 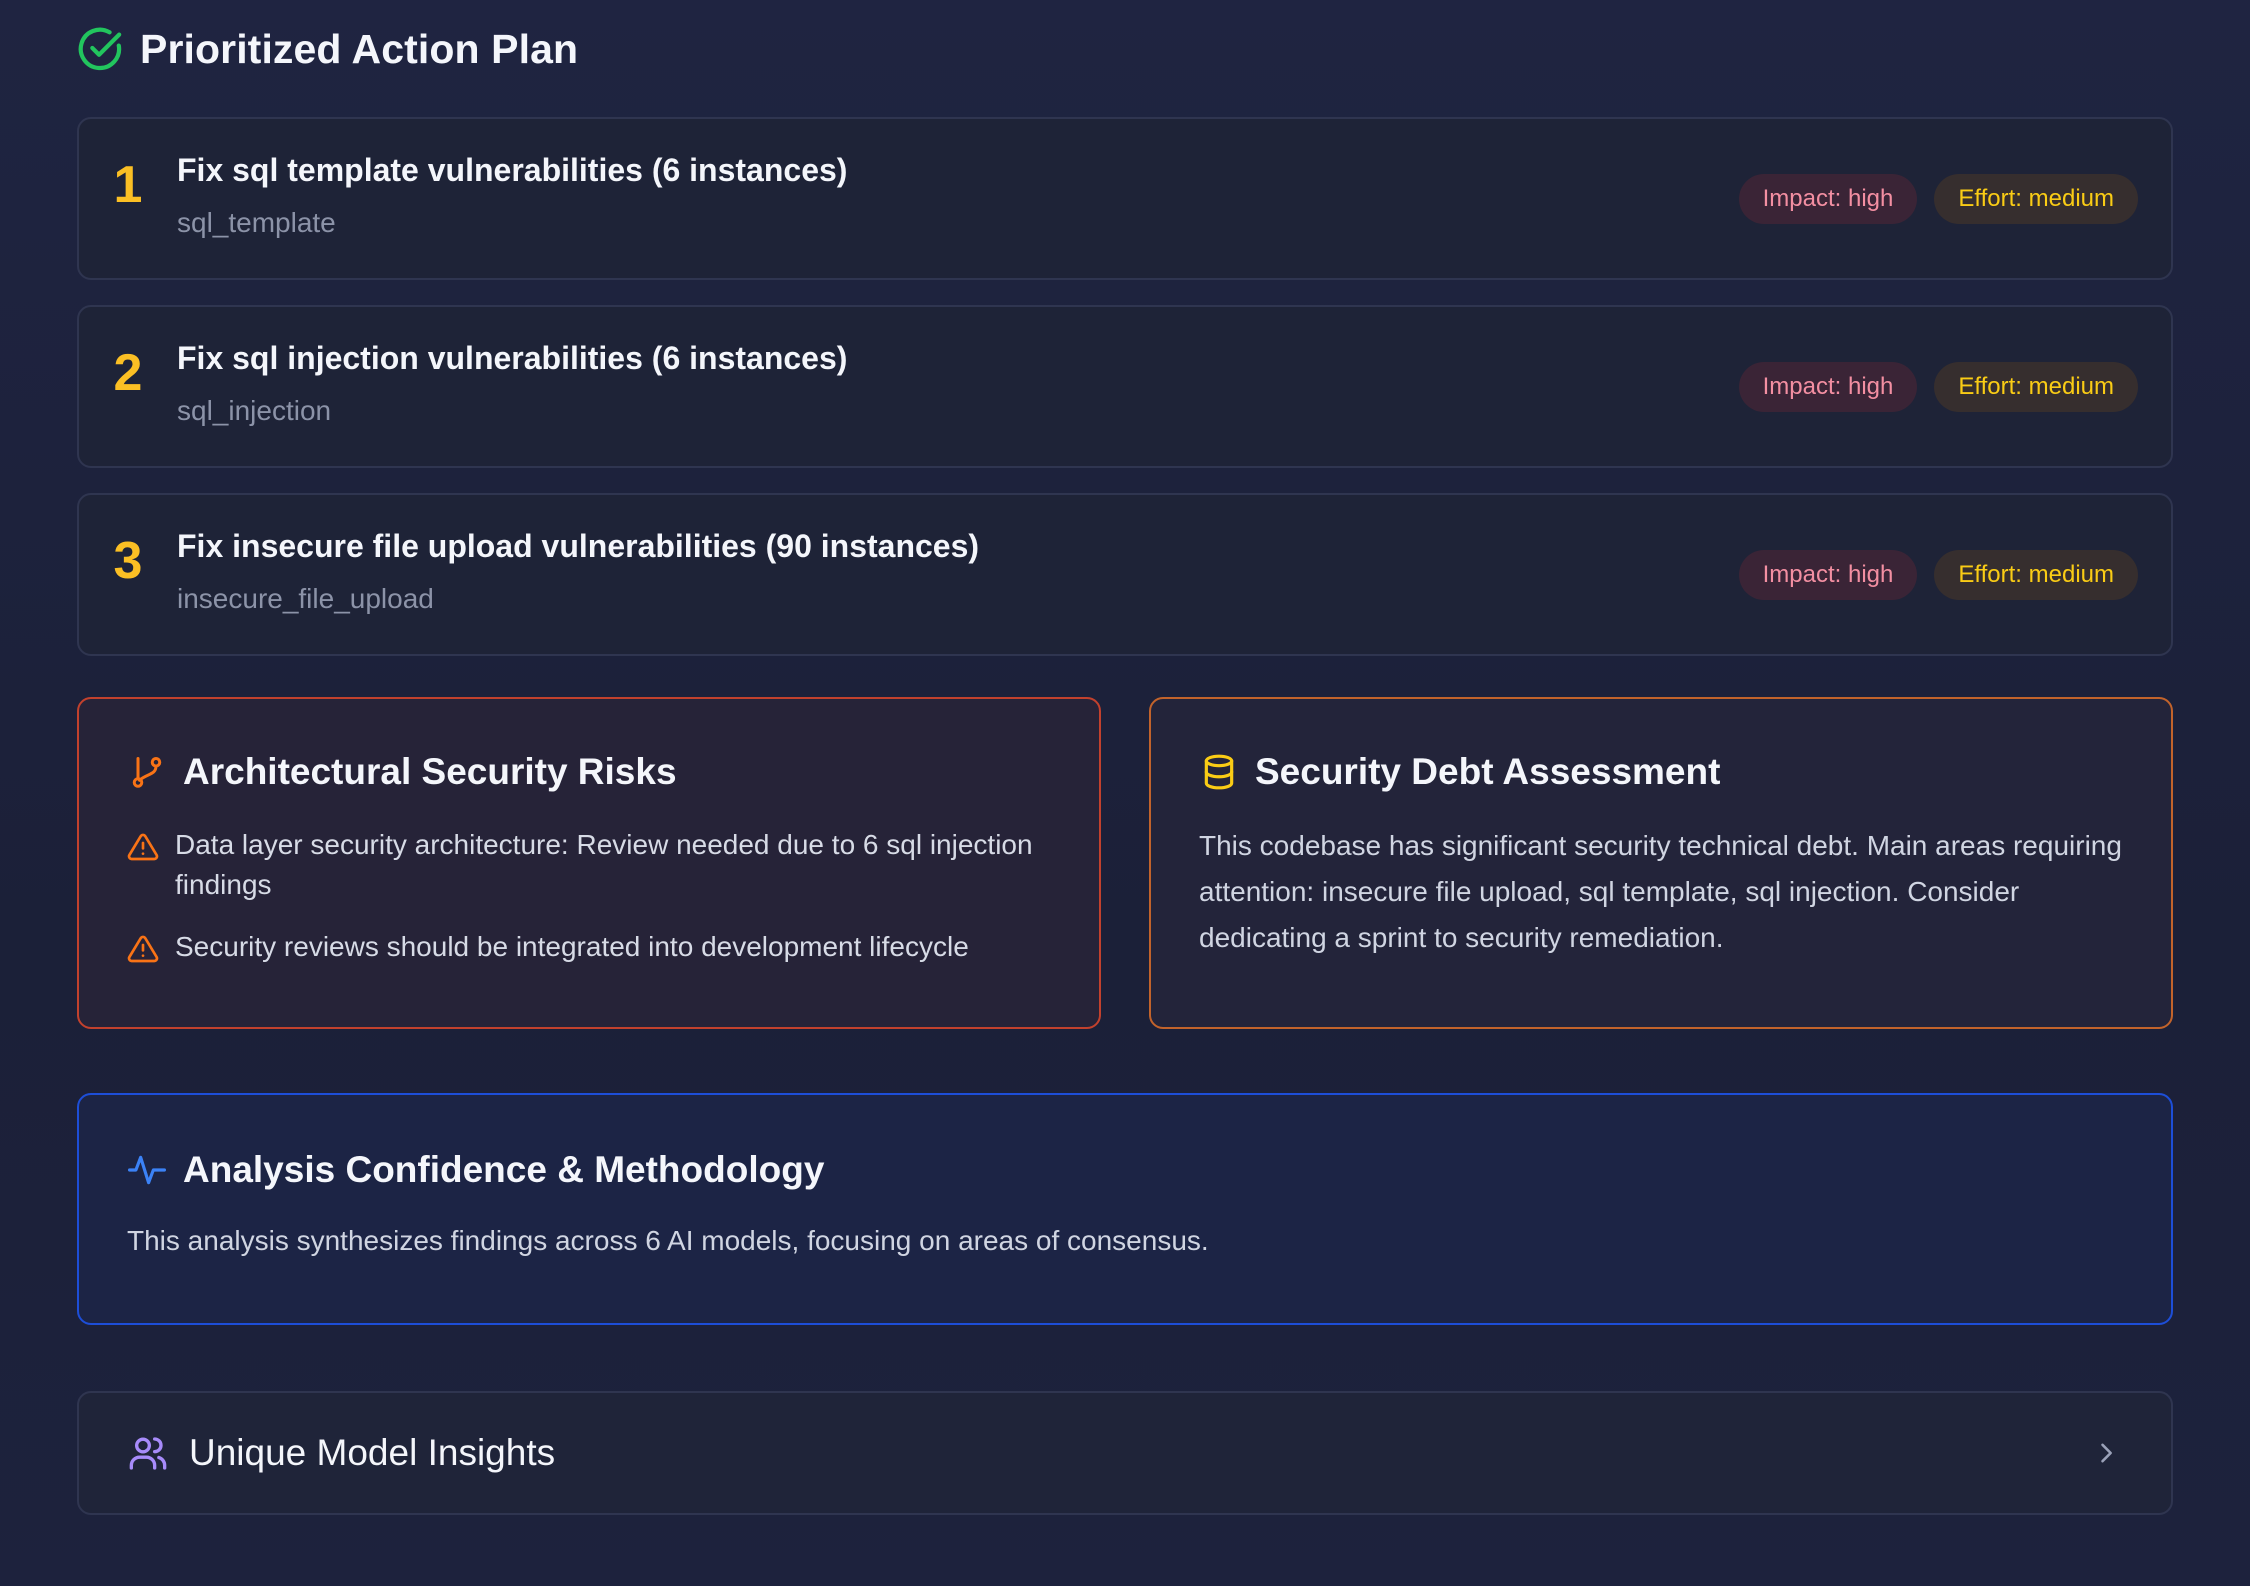 I want to click on chevron-right-icon, so click(x=2106, y=1453).